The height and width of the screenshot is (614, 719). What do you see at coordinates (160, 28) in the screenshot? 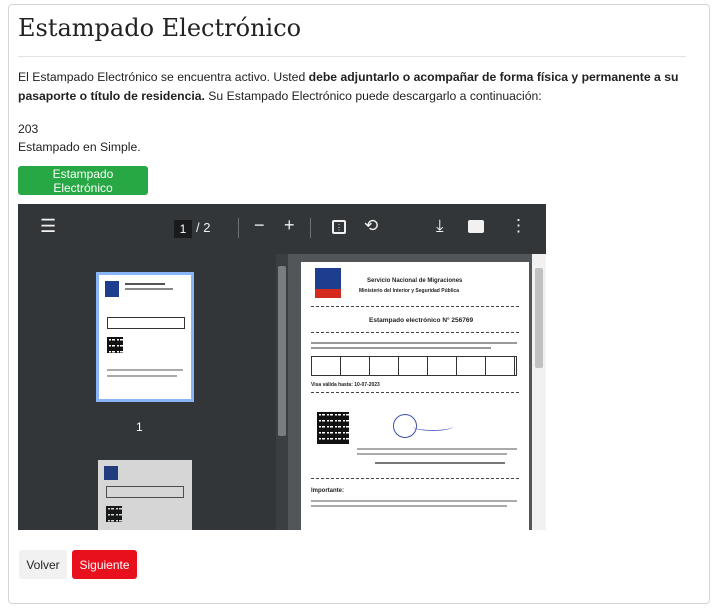
I see `page-title: Estampado Electrónico` at bounding box center [160, 28].